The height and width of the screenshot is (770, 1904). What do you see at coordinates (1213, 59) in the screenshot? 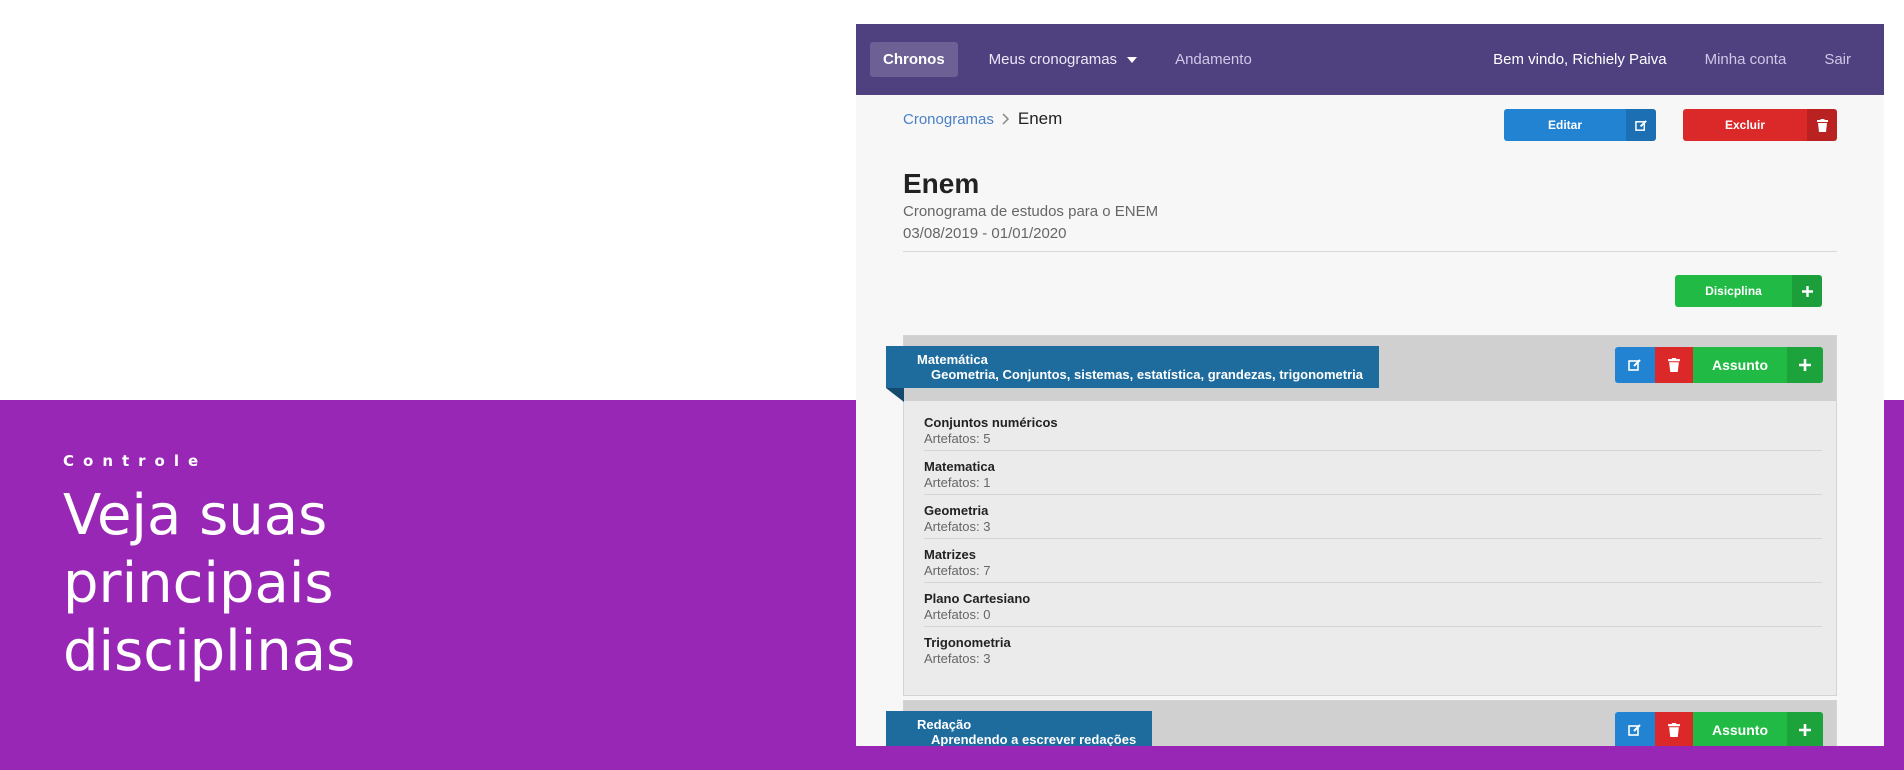
I see `progress-link: Andamento` at bounding box center [1213, 59].